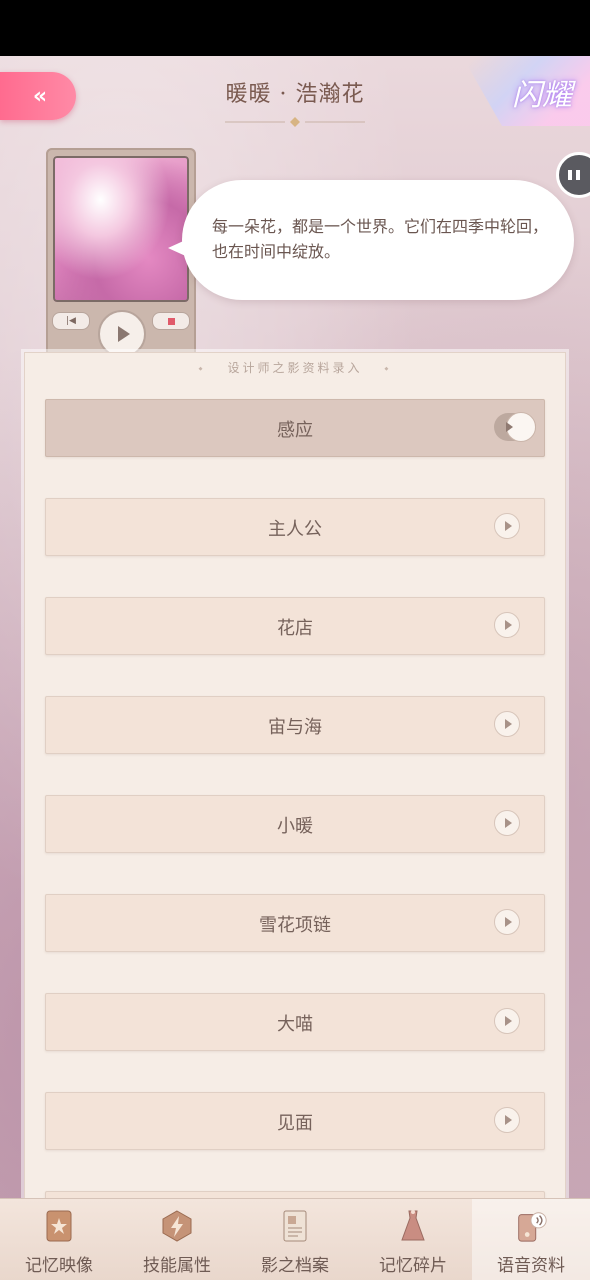 The width and height of the screenshot is (590, 1280). What do you see at coordinates (295, 1226) in the screenshot?
I see `document-icon` at bounding box center [295, 1226].